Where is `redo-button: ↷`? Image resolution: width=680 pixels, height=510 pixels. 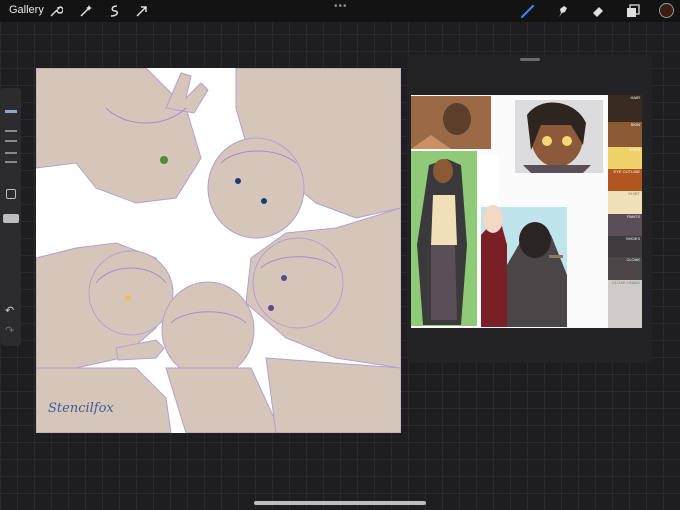 redo-button: ↷ is located at coordinates (9, 330).